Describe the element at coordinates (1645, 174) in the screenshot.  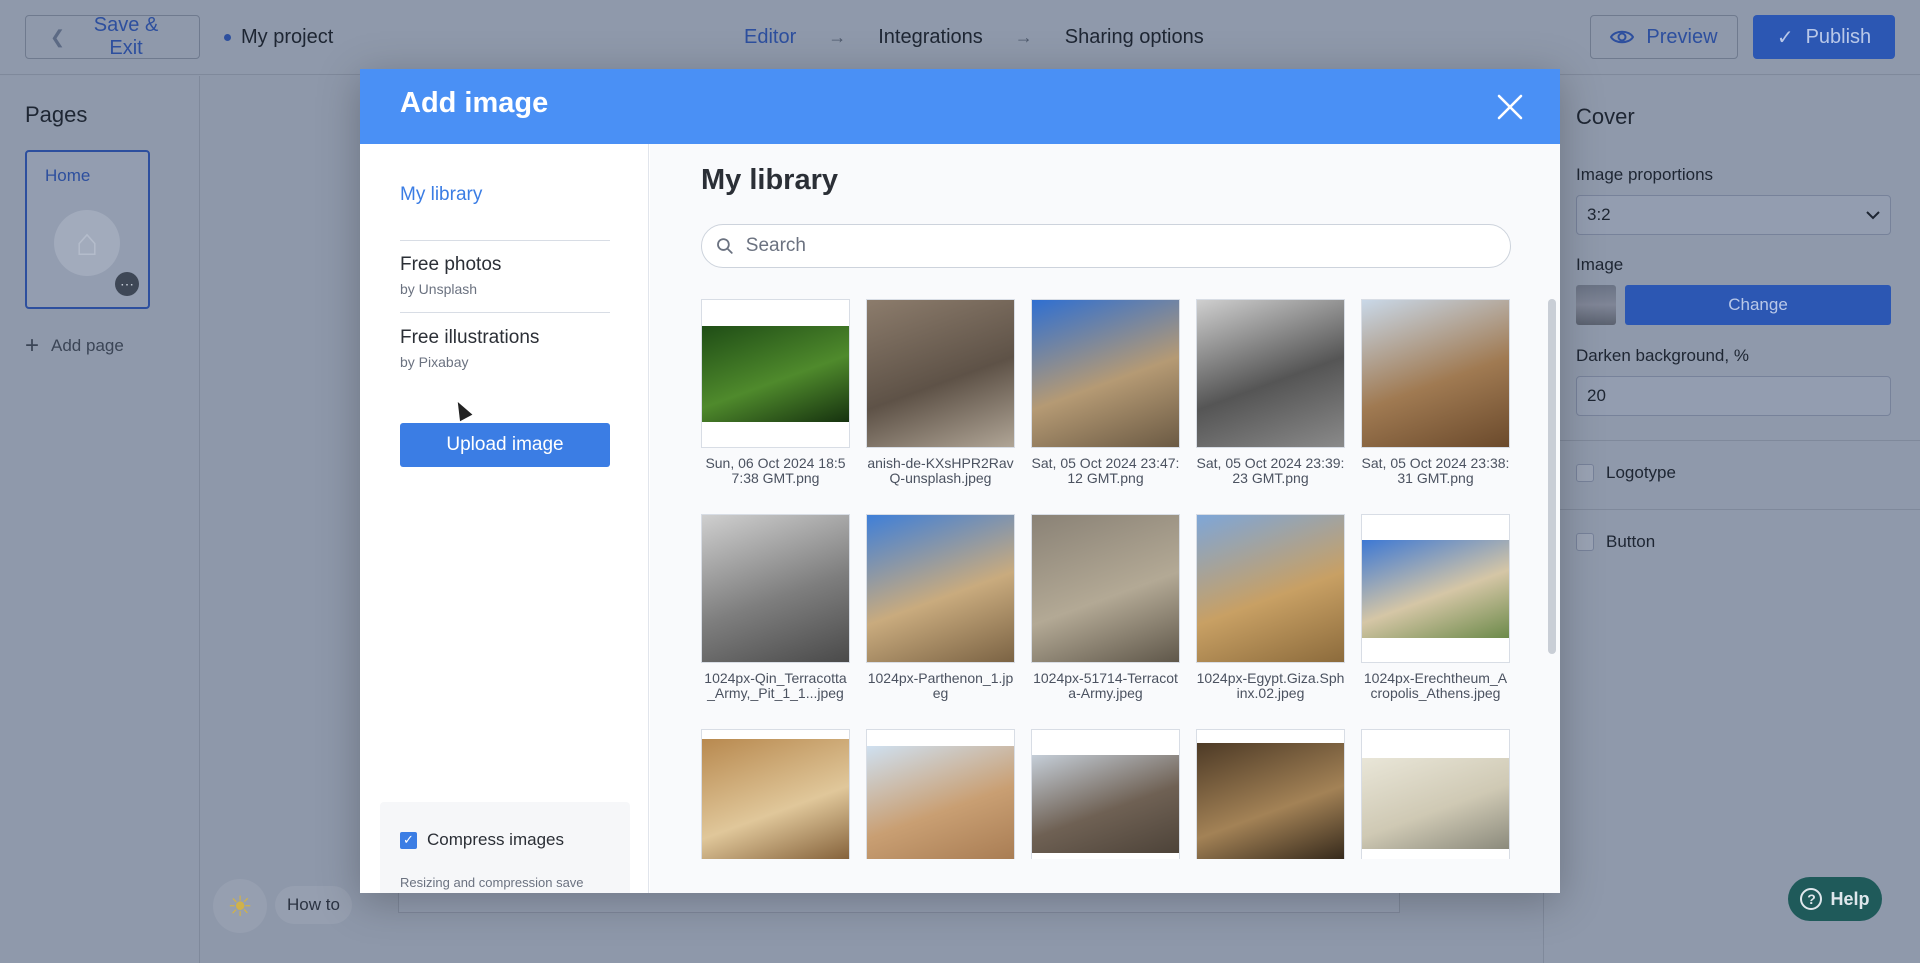
I see `image-proportions-label: Image proportions` at that location.